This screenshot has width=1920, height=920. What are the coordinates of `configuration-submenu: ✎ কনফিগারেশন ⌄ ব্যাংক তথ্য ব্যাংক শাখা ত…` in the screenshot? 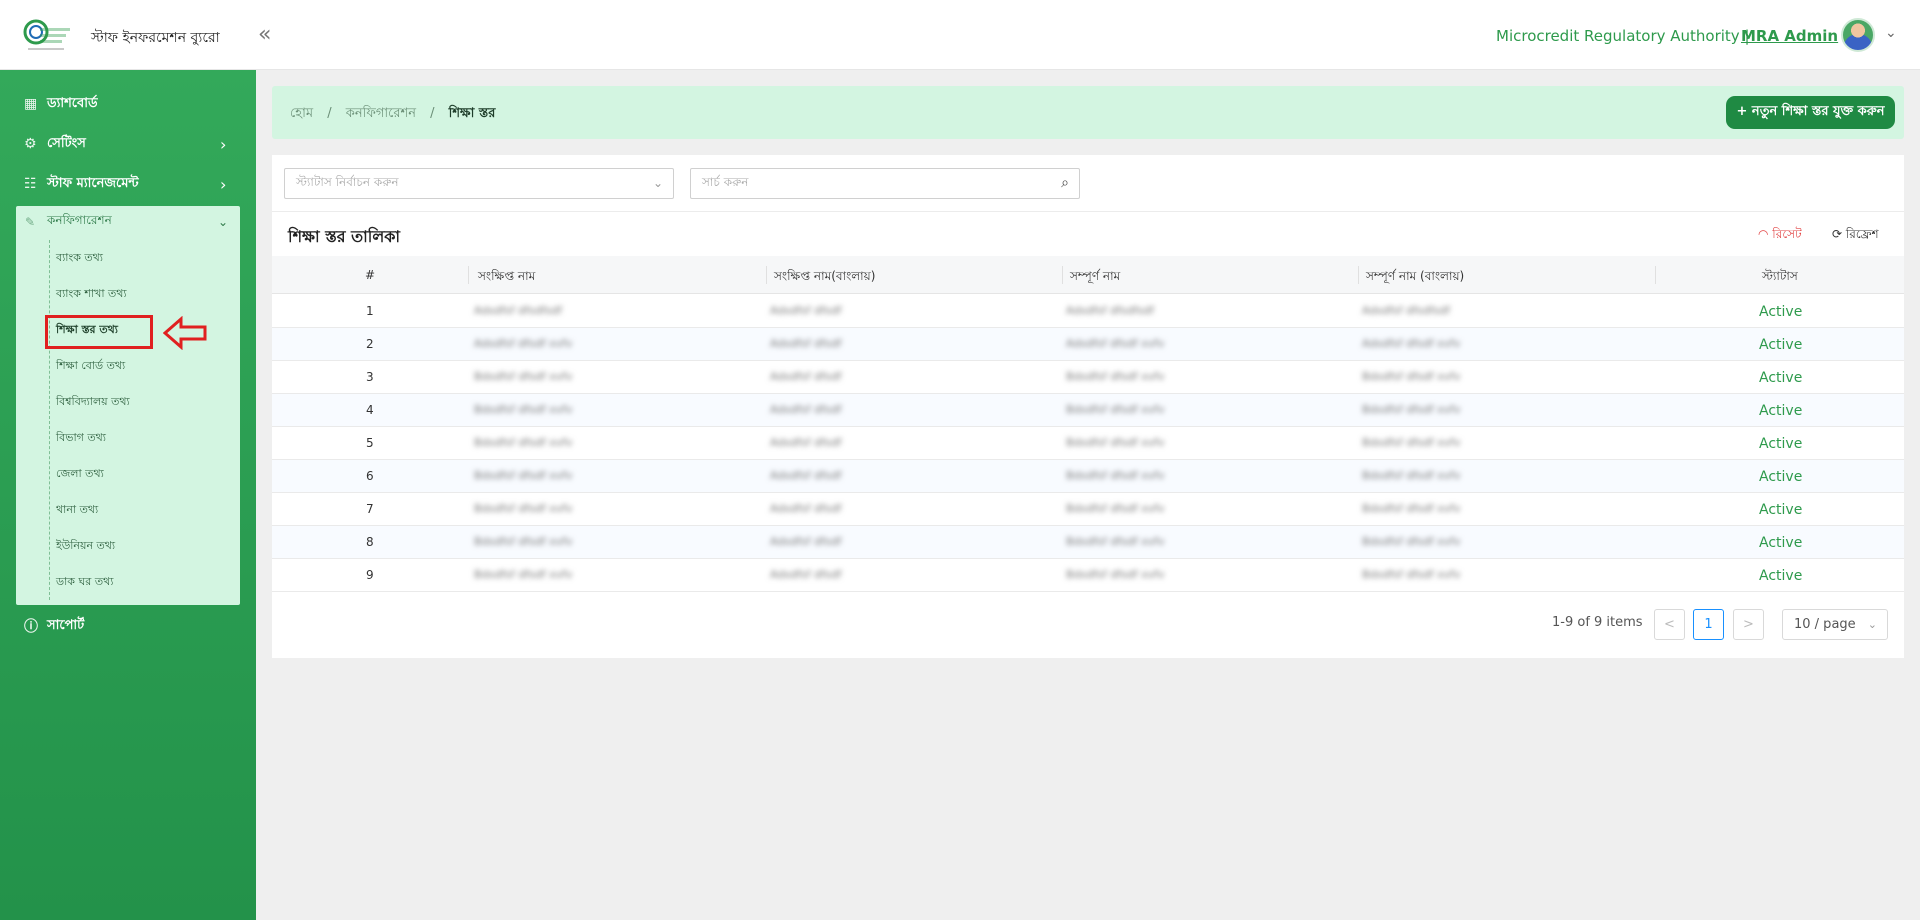 It's located at (128, 405).